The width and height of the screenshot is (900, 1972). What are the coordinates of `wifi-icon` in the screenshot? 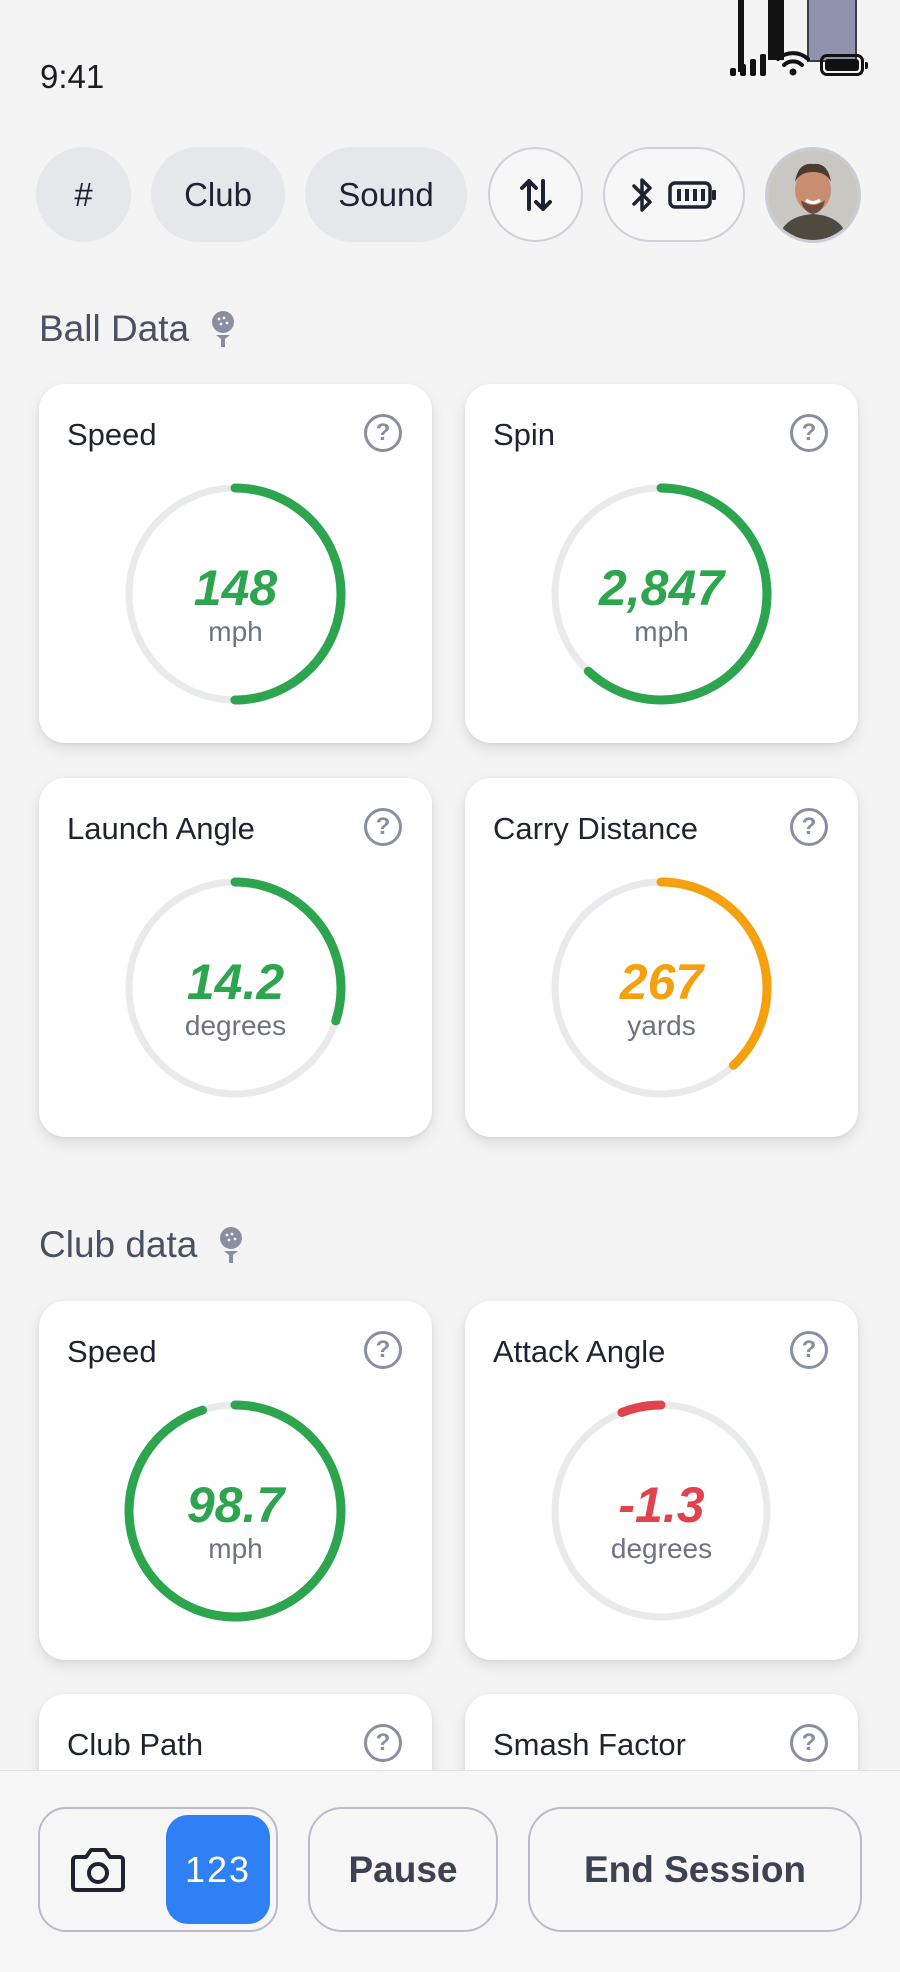 It's located at (793, 63).